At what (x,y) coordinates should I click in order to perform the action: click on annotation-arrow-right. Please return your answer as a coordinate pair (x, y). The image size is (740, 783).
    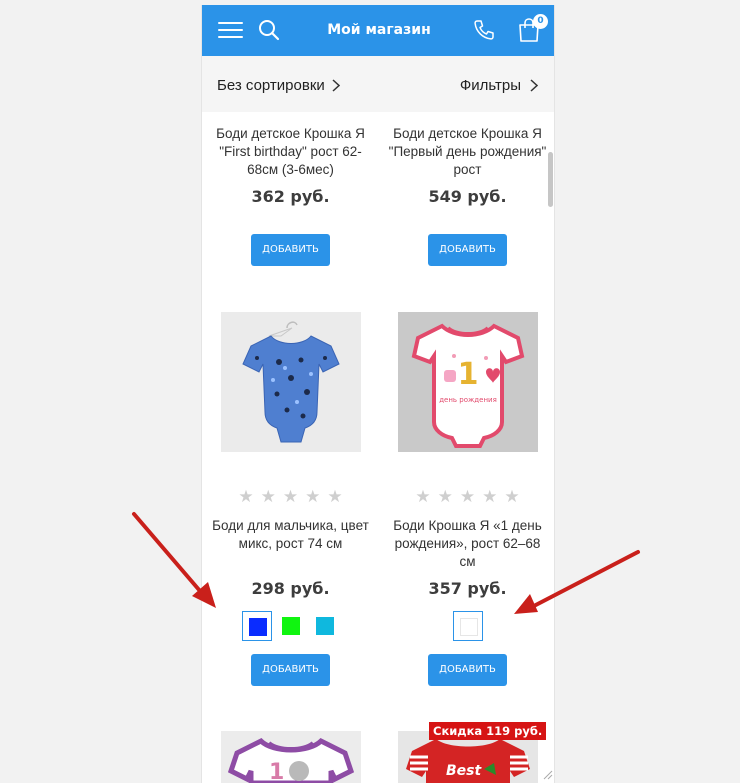
    Looking at the image, I should click on (577, 582).